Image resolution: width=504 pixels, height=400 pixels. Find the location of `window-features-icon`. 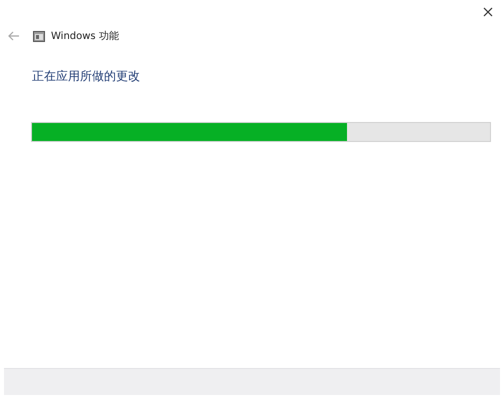

window-features-icon is located at coordinates (39, 36).